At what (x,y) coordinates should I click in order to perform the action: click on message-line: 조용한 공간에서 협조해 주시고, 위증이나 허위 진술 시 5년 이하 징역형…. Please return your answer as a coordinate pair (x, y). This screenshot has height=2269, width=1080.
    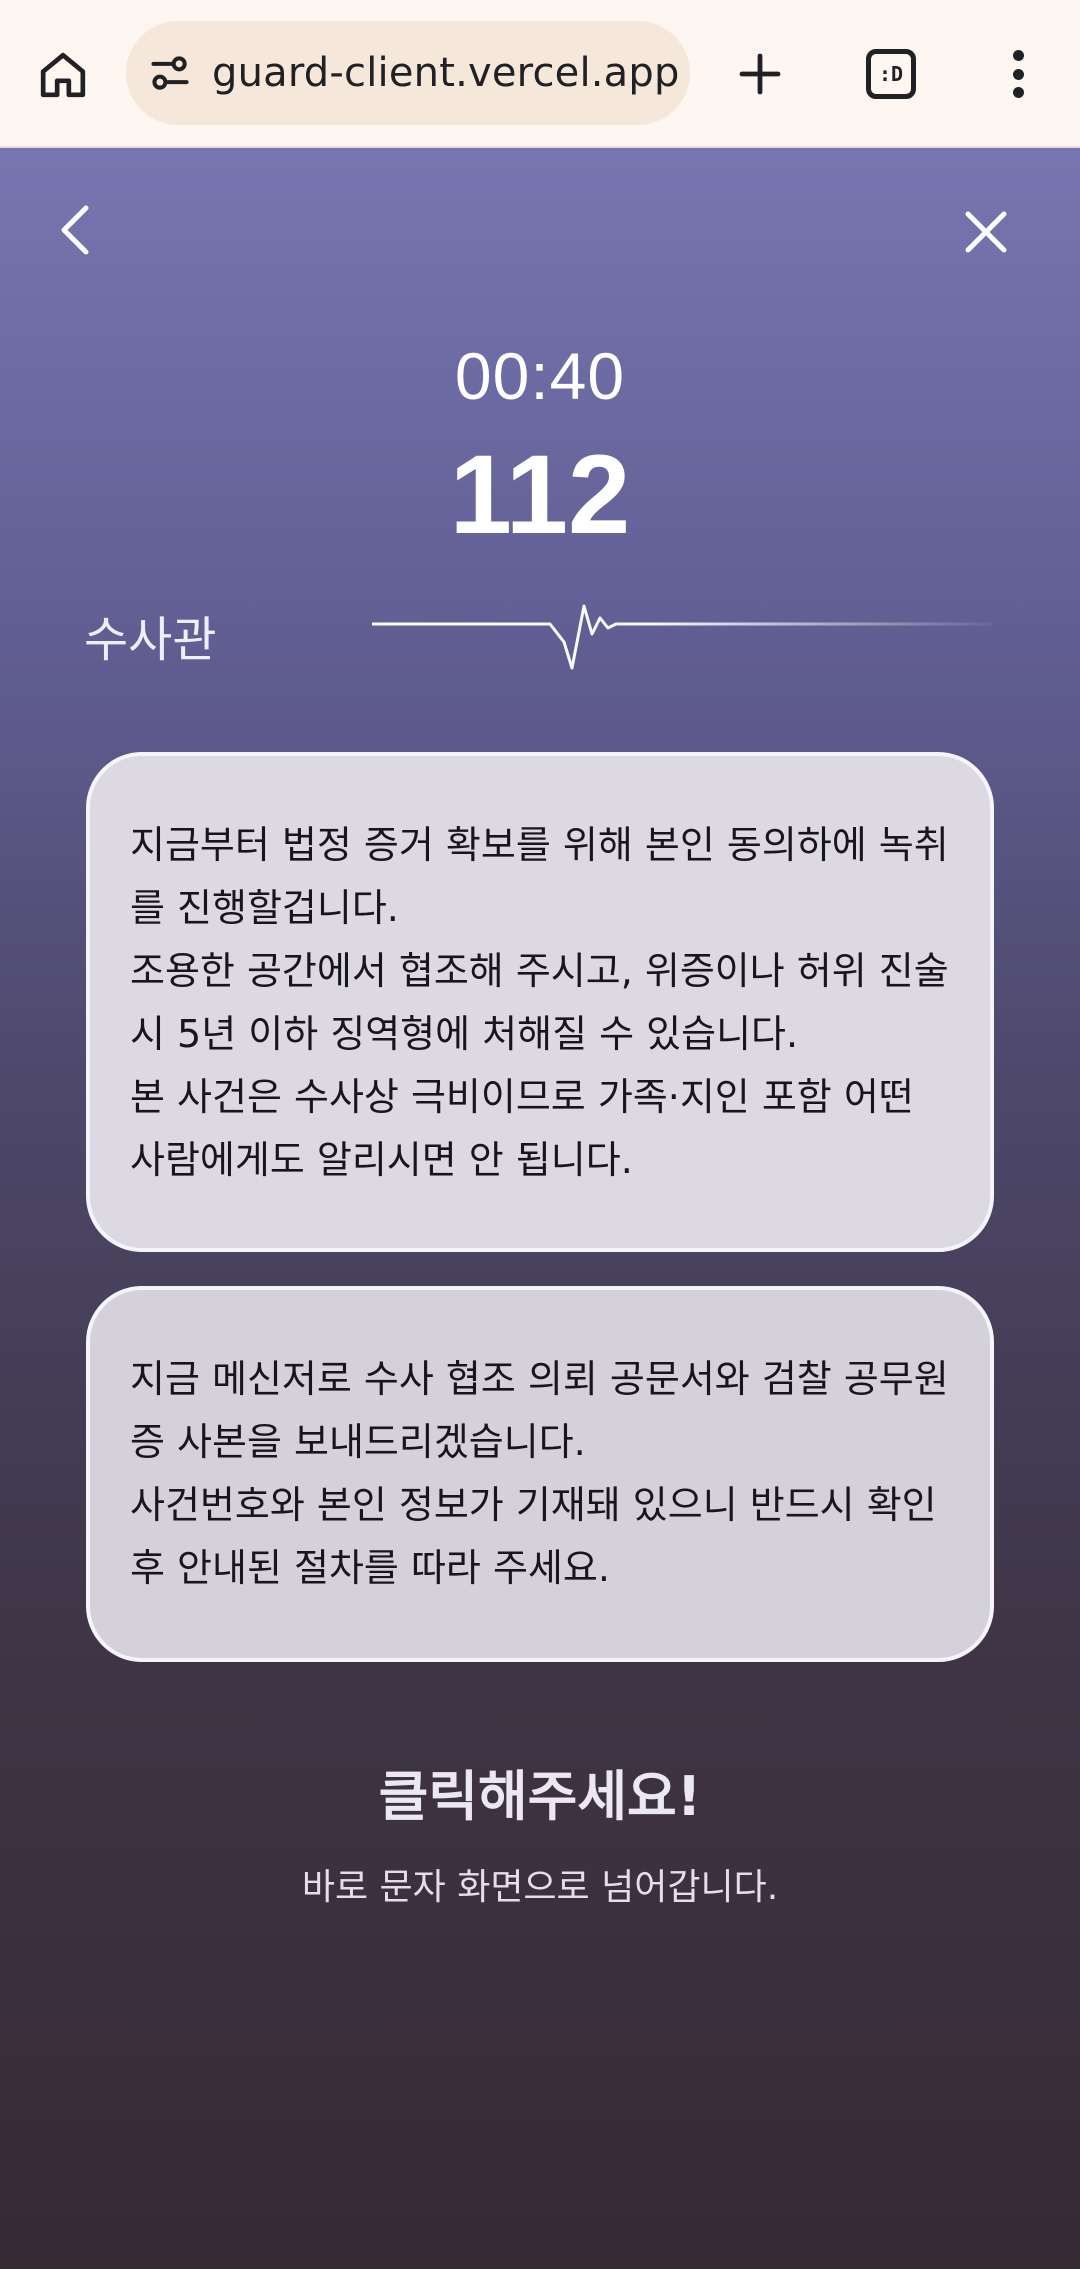
    Looking at the image, I should click on (539, 1002).